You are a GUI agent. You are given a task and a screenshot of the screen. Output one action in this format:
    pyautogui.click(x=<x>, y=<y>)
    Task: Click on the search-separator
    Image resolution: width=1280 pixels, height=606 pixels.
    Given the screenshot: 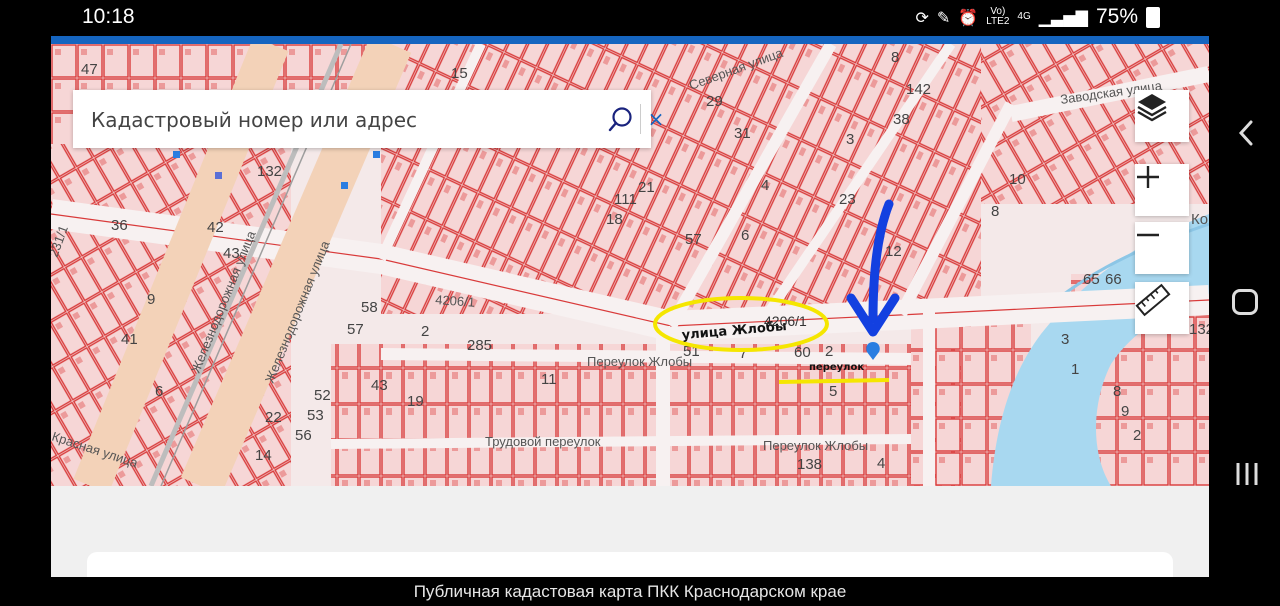 What is the action you would take?
    pyautogui.click(x=640, y=119)
    